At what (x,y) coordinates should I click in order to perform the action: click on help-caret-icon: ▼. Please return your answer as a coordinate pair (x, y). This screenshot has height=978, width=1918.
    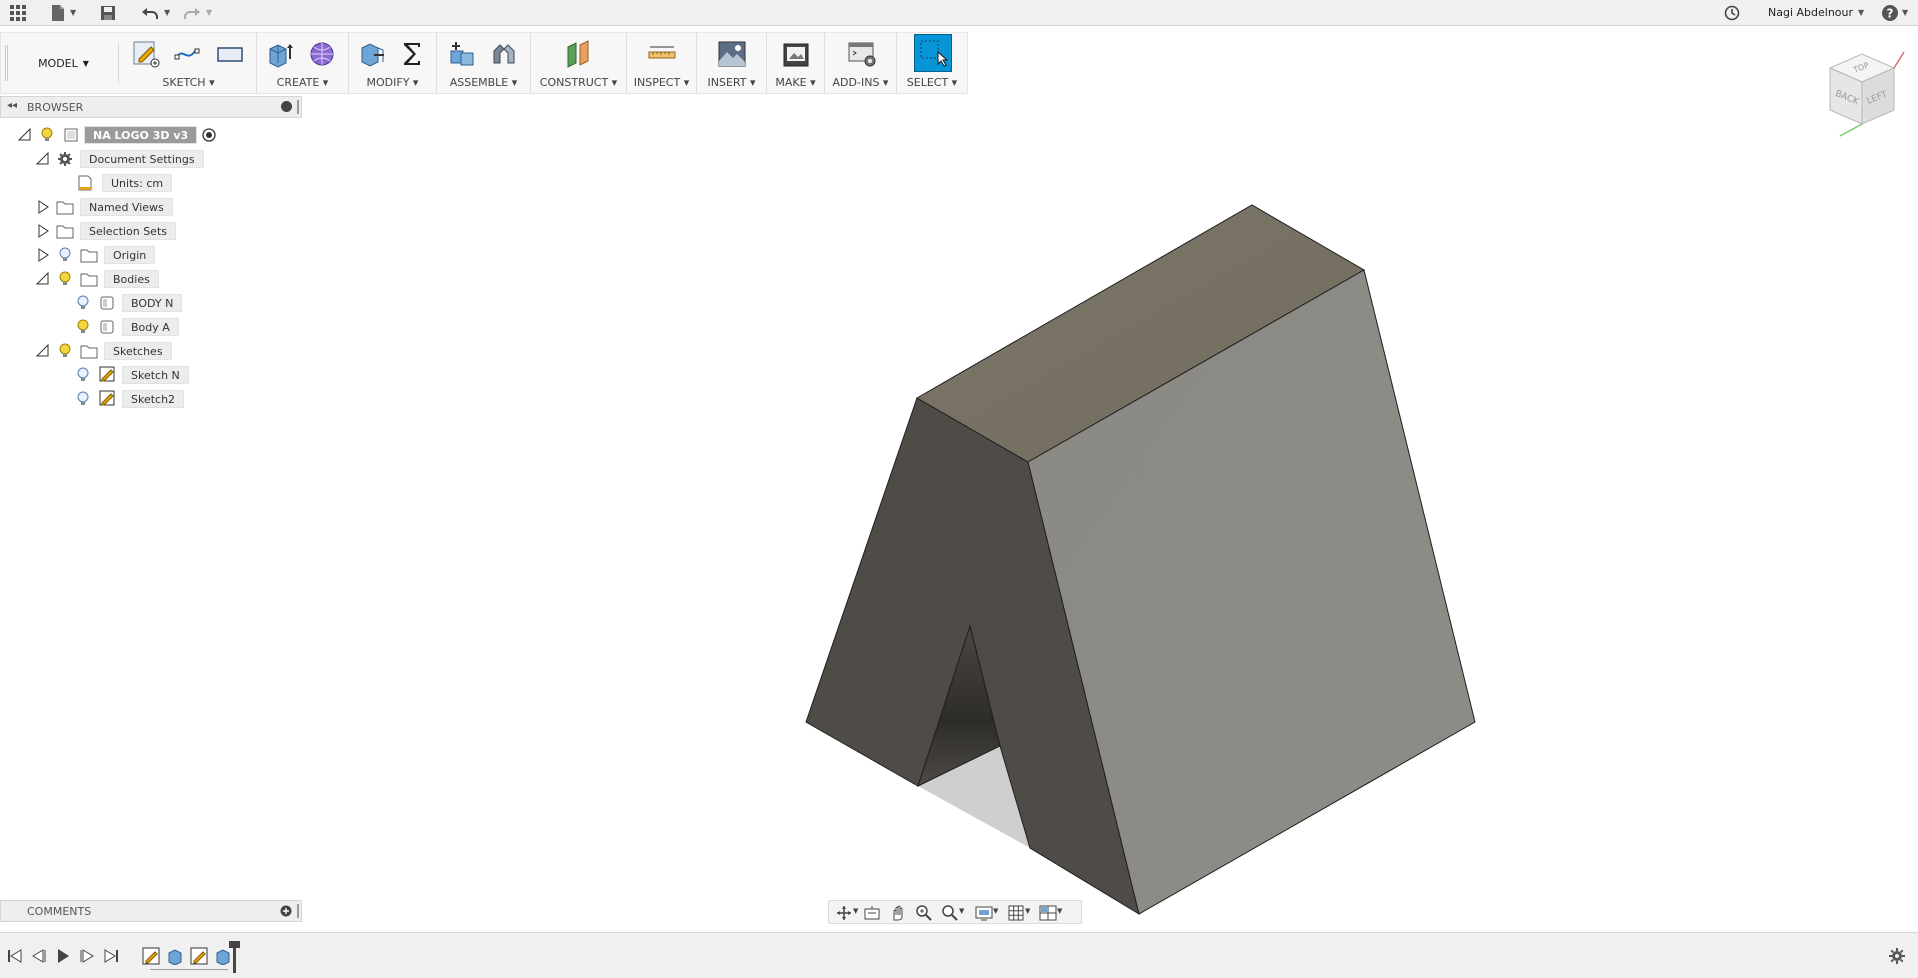
    Looking at the image, I should click on (1905, 12).